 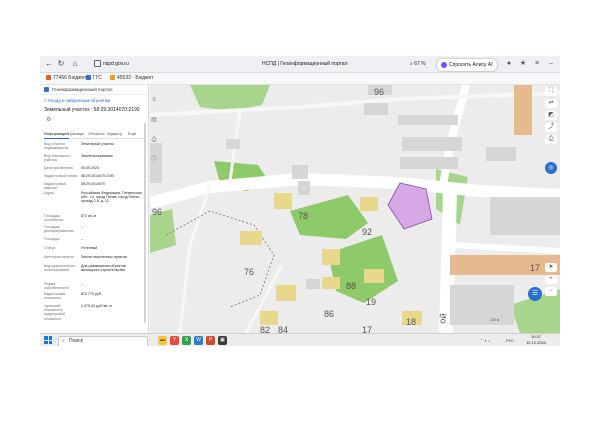 I want to click on lock-icon, so click(x=97, y=64).